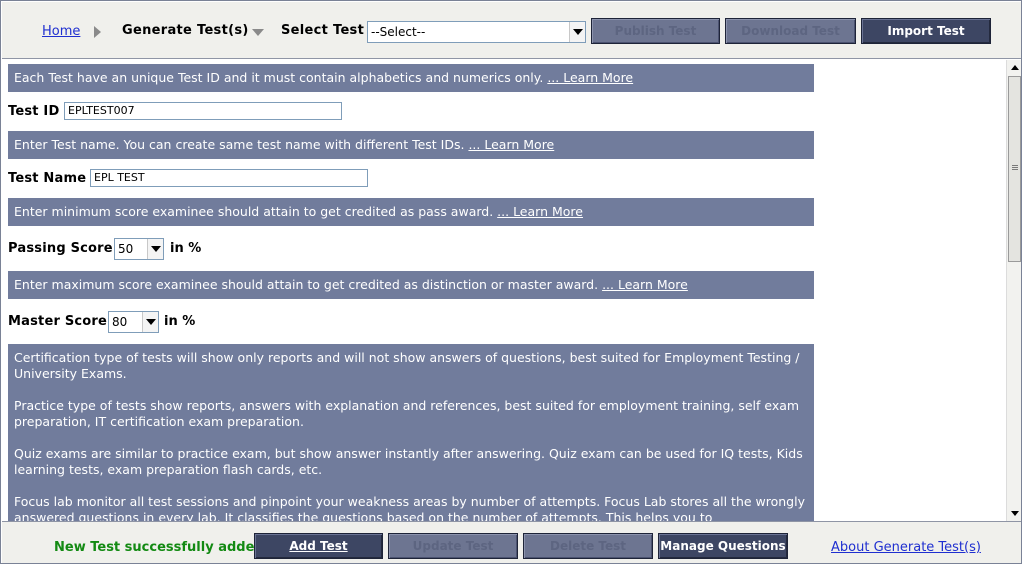 This screenshot has height=564, width=1022. I want to click on select-test-label: Select Test, so click(323, 30).